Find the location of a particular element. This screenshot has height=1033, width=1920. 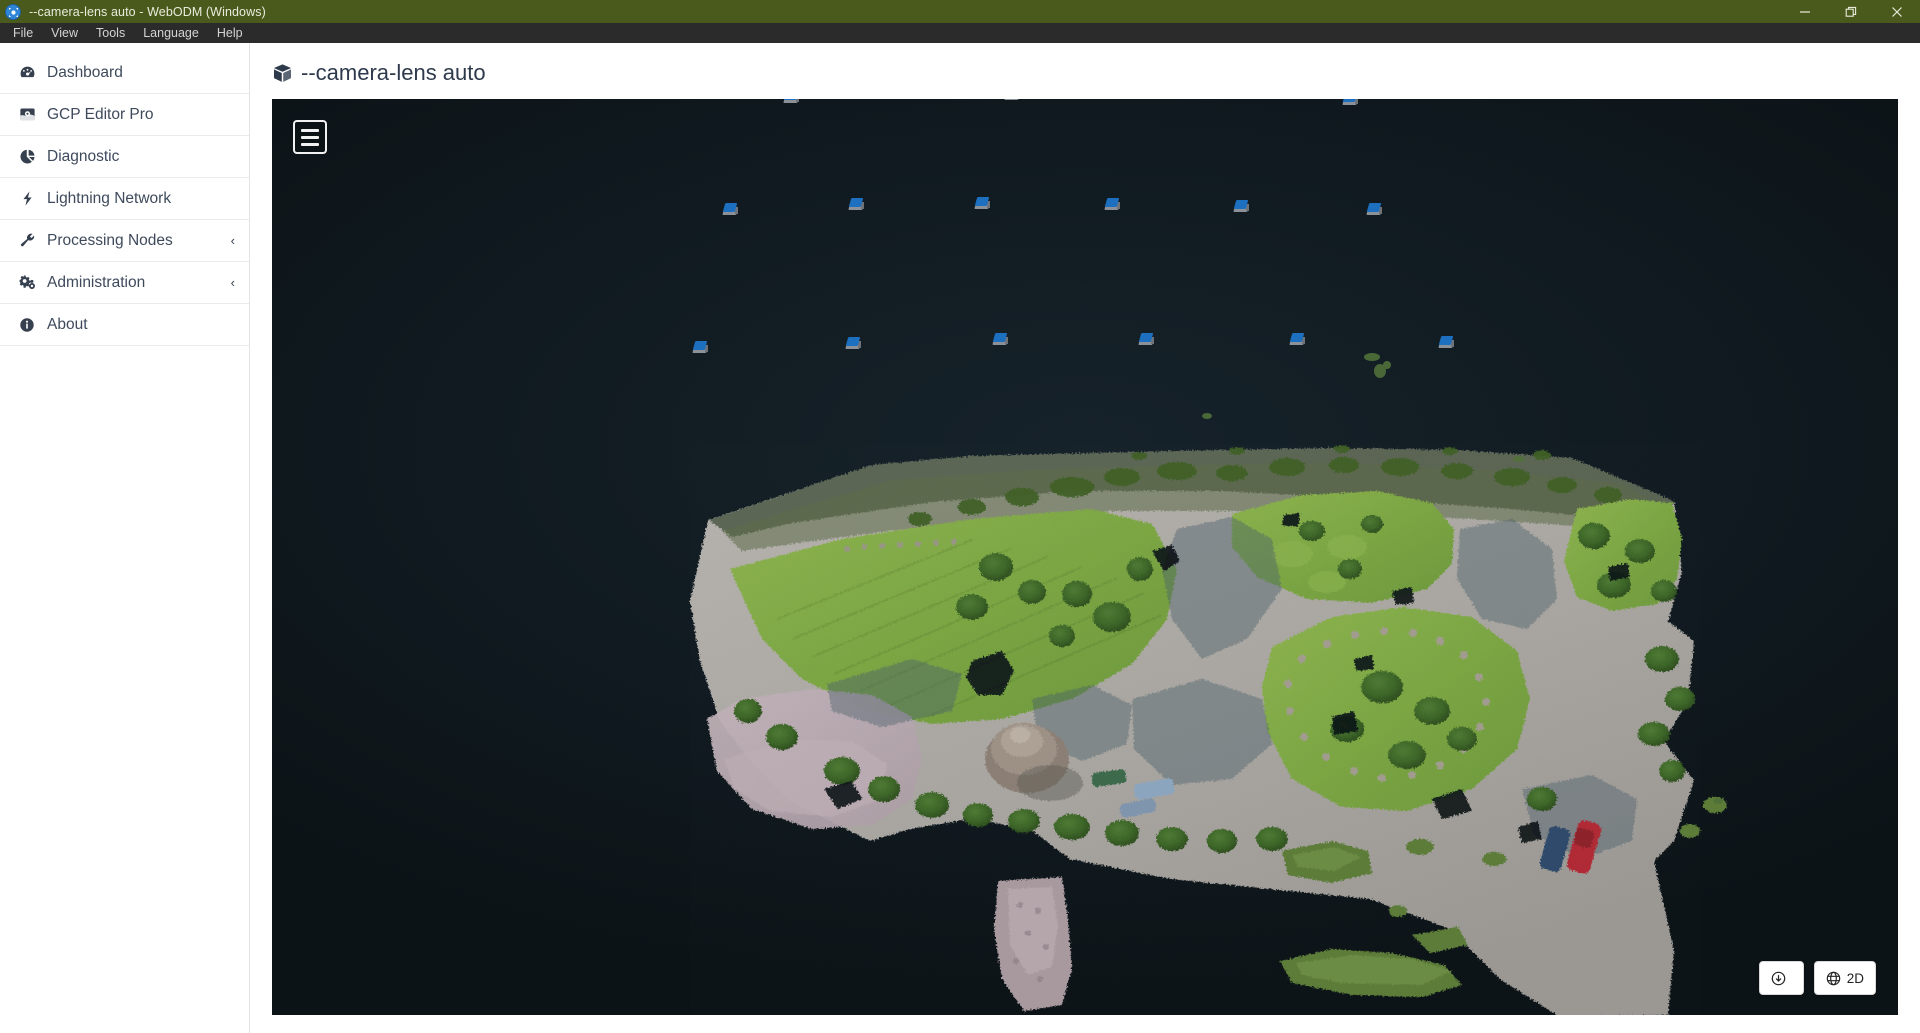

window-titlebar: --camera-lens auto - WebODM (Windows) is located at coordinates (960, 11).